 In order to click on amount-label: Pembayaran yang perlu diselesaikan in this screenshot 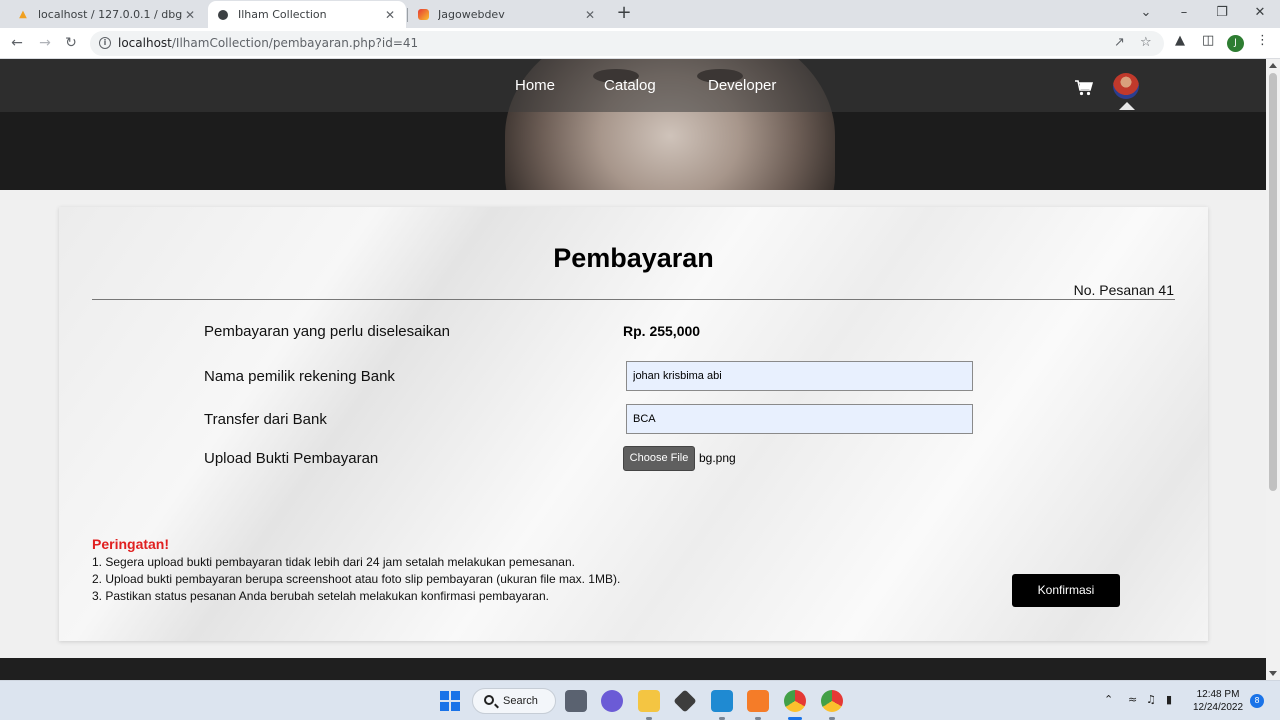, I will do `click(327, 331)`.